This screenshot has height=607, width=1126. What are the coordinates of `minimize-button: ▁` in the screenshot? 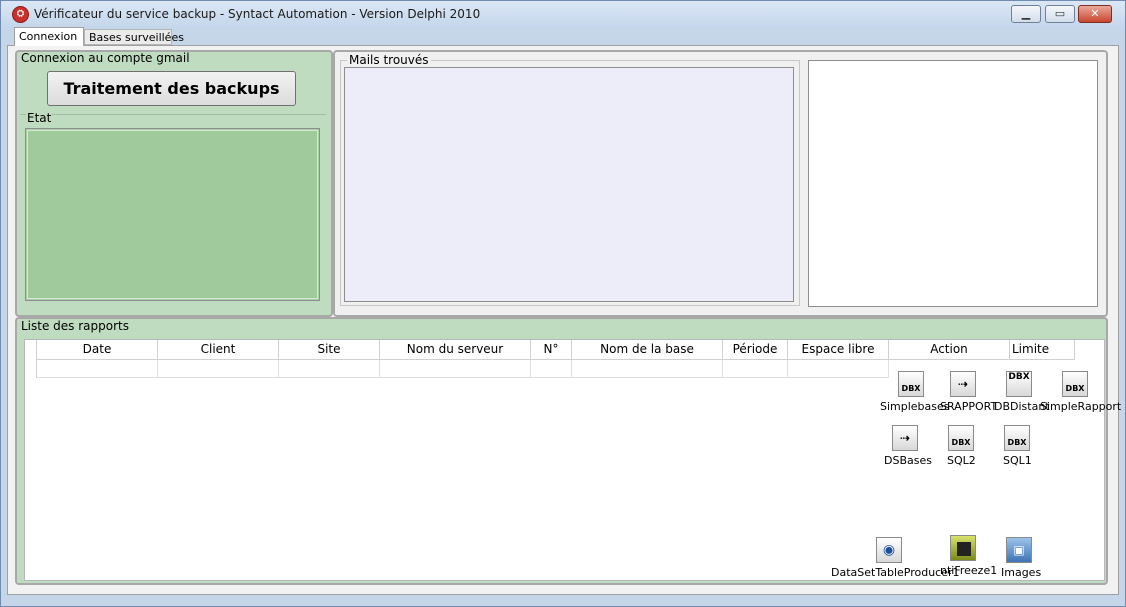 It's located at (1026, 14).